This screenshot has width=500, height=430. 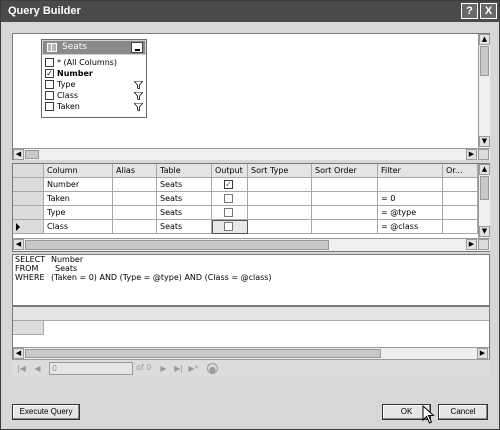 What do you see at coordinates (488, 11) in the screenshot?
I see `close-button: X` at bounding box center [488, 11].